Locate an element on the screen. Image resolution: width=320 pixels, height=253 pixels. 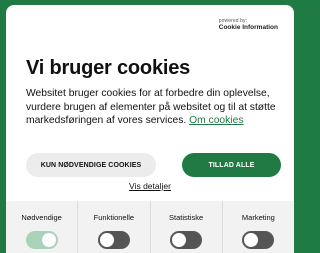
category-label: Marketing is located at coordinates (258, 217).